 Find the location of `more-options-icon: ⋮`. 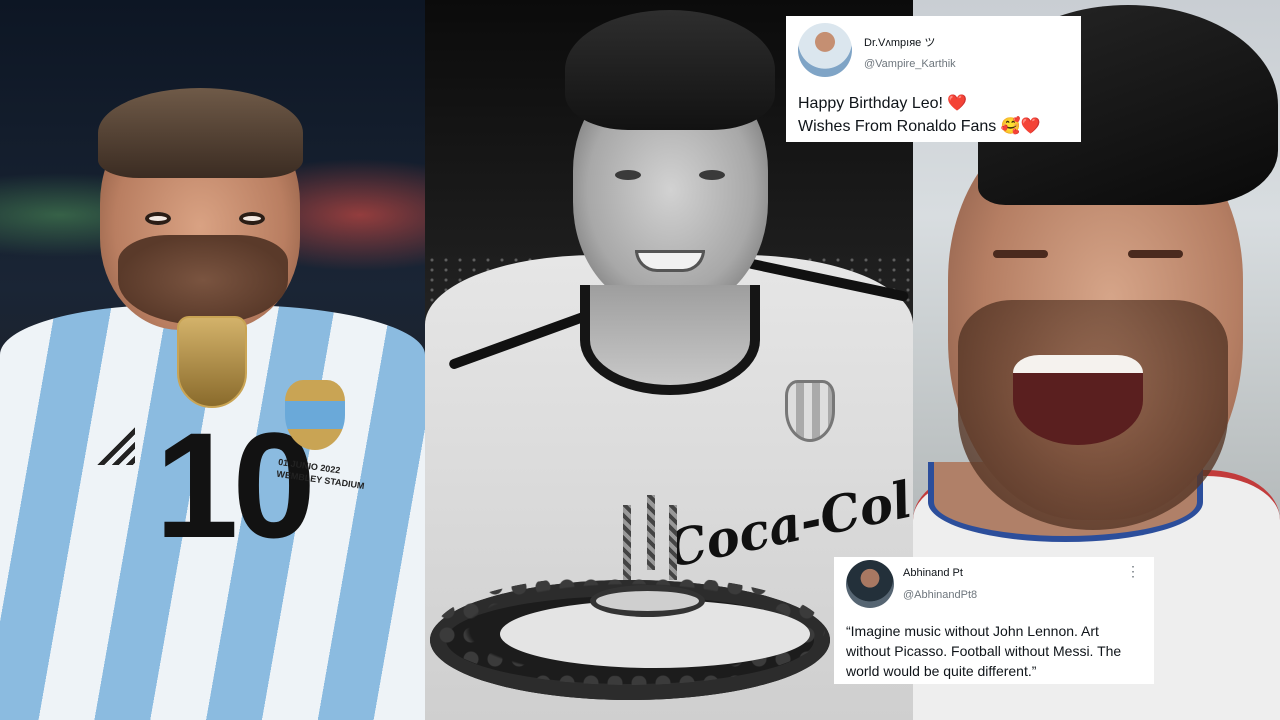

more-options-icon: ⋮ is located at coordinates (1133, 571).